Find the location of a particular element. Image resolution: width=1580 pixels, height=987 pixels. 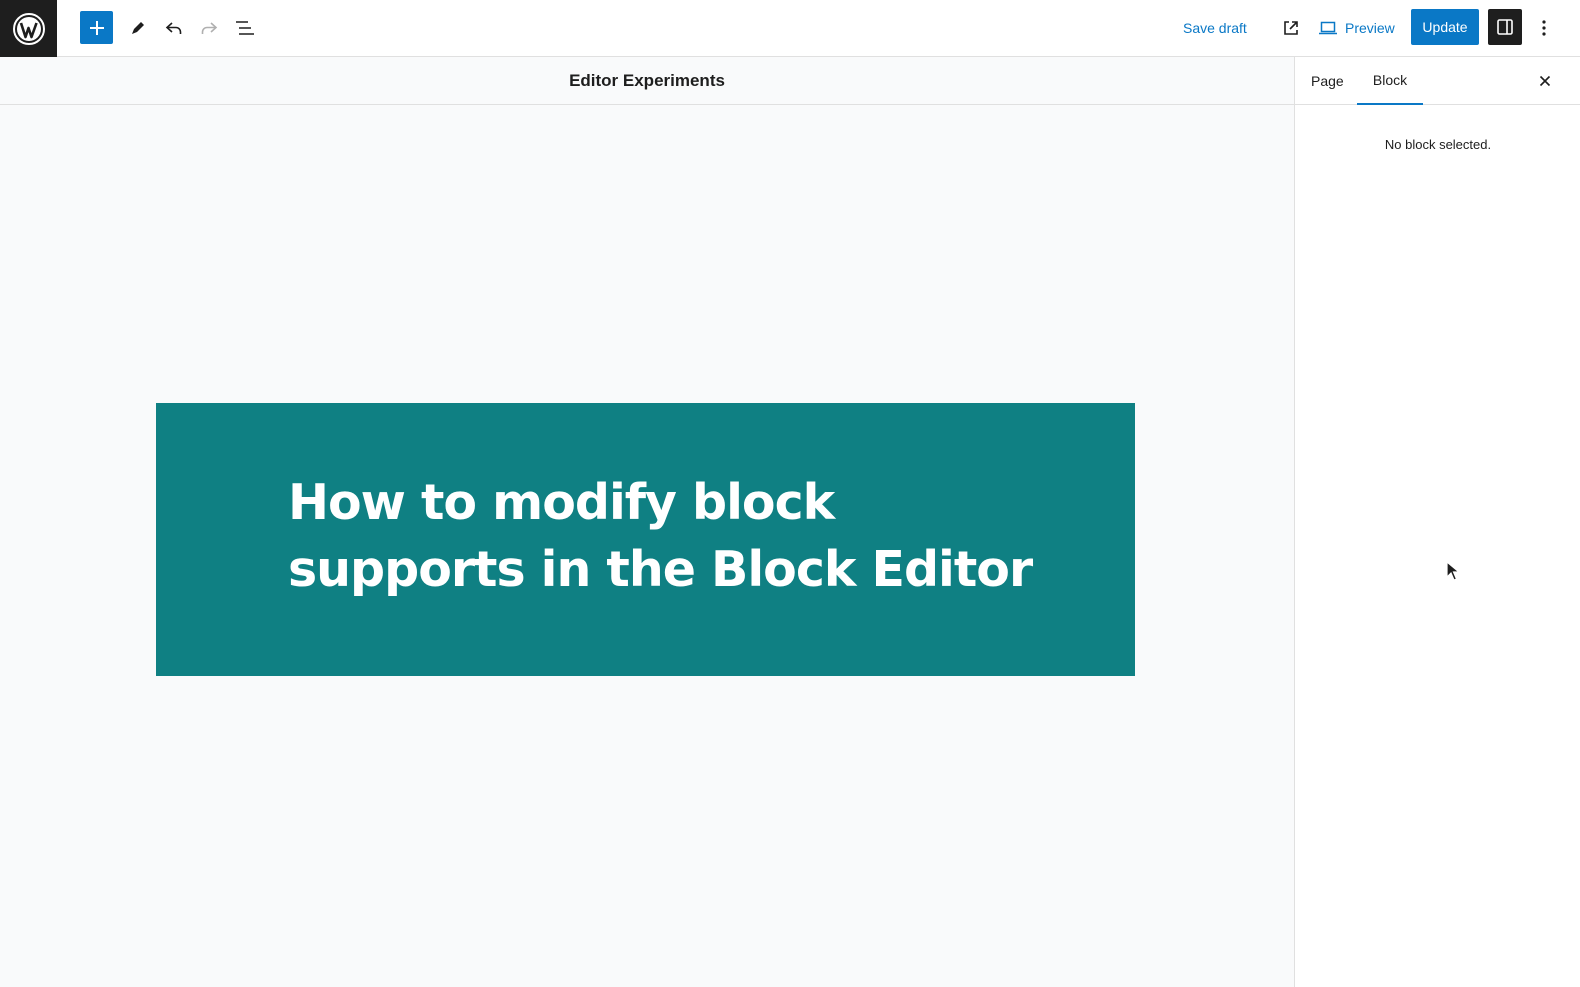

settings-sidebar-toggle is located at coordinates (1505, 27).